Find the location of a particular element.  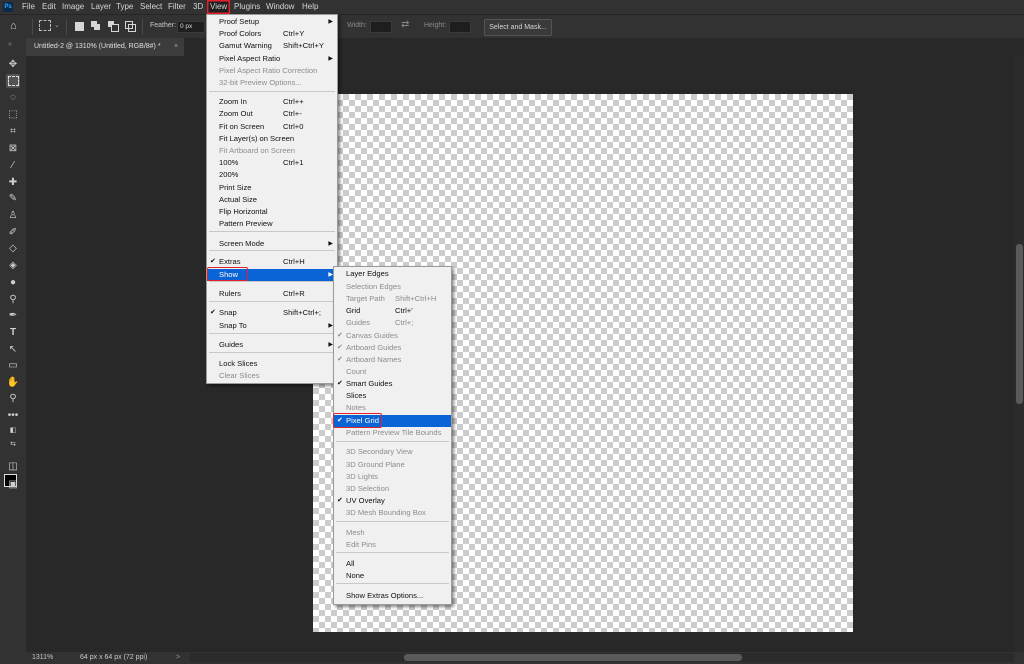

menu-item-shortcut: Ctrl+- is located at coordinates (292, 113).